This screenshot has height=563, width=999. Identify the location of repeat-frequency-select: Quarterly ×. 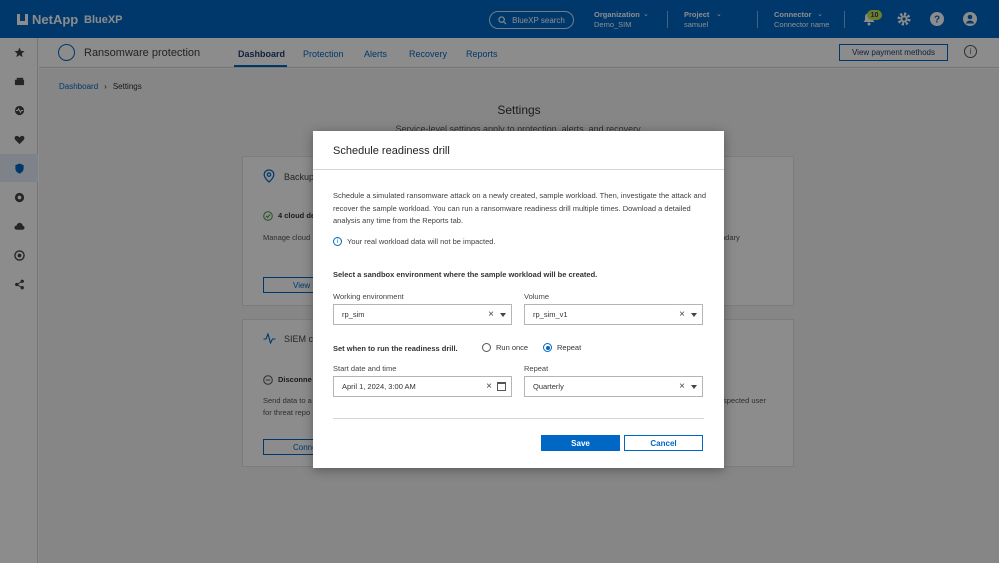
(613, 386).